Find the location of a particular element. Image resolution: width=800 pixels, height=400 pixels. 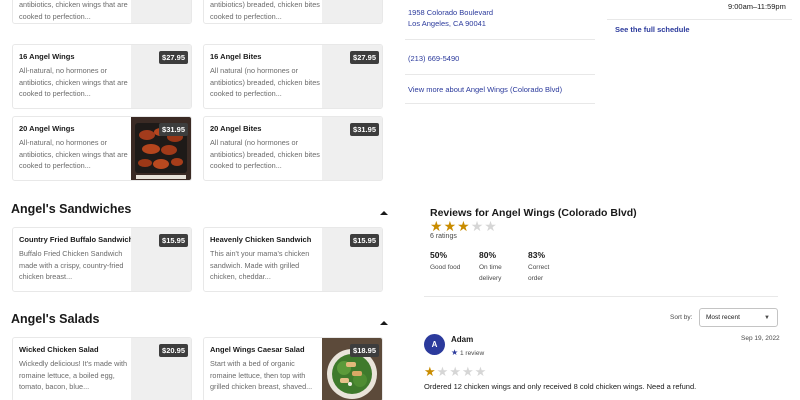

full-schedule-link: See the full schedule is located at coordinates (652, 29).